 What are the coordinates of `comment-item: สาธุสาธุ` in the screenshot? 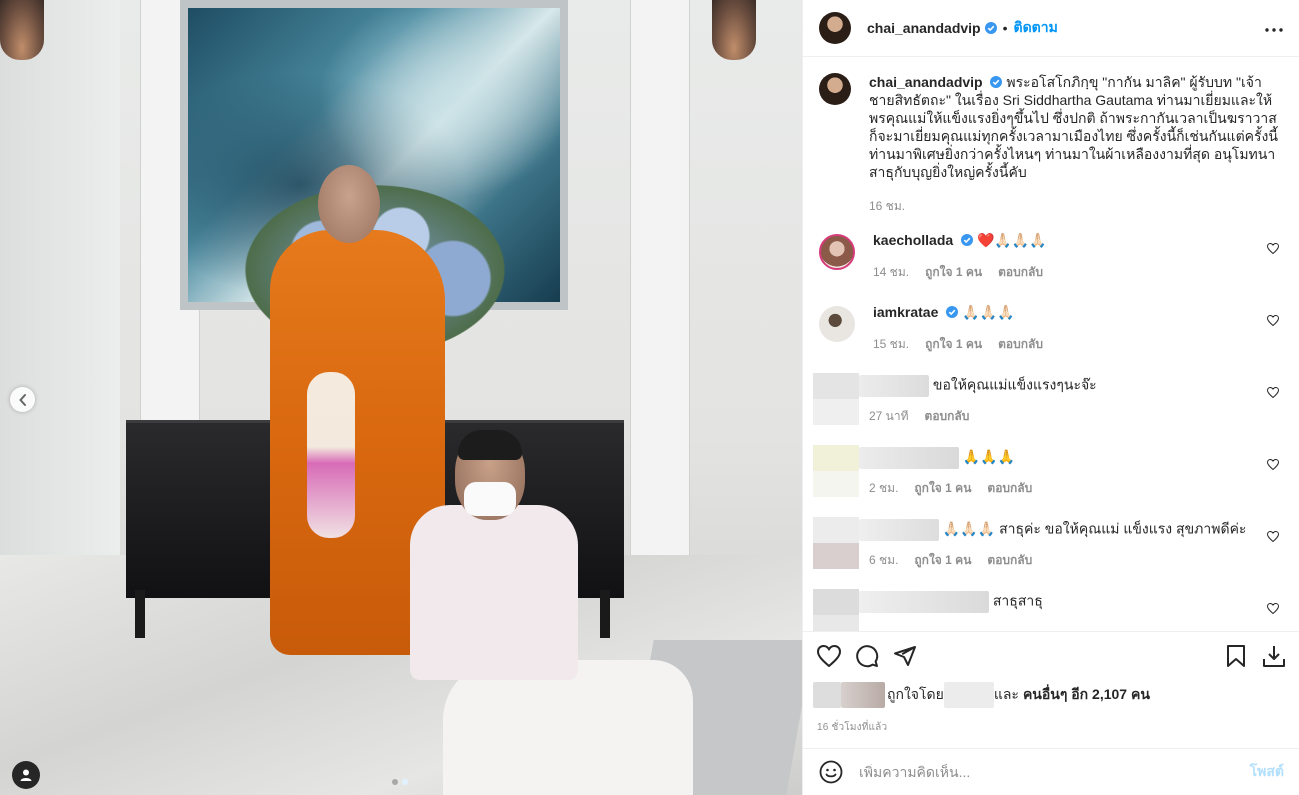 It's located at (1048, 610).